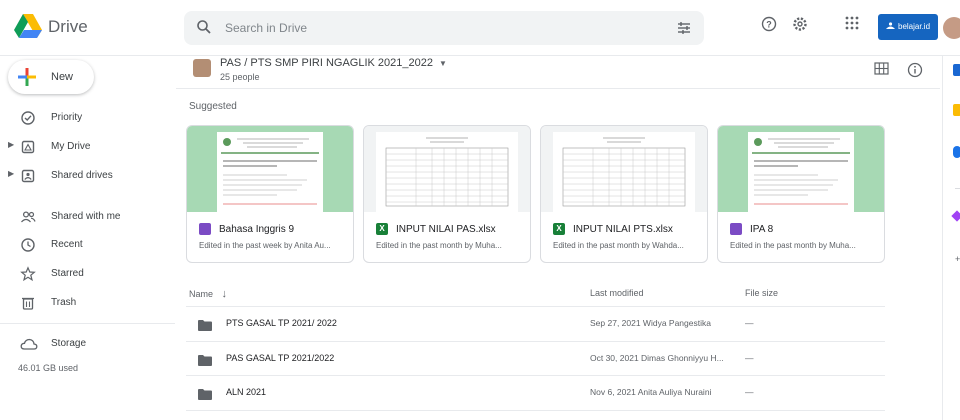 This screenshot has width=960, height=420. I want to click on cloud-icon, so click(29, 344).